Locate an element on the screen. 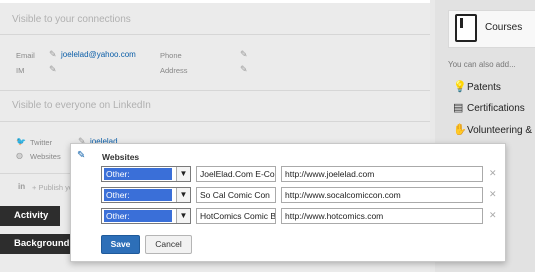 The width and height of the screenshot is (535, 272). website-name-input: HotComics Comic B is located at coordinates (236, 216).